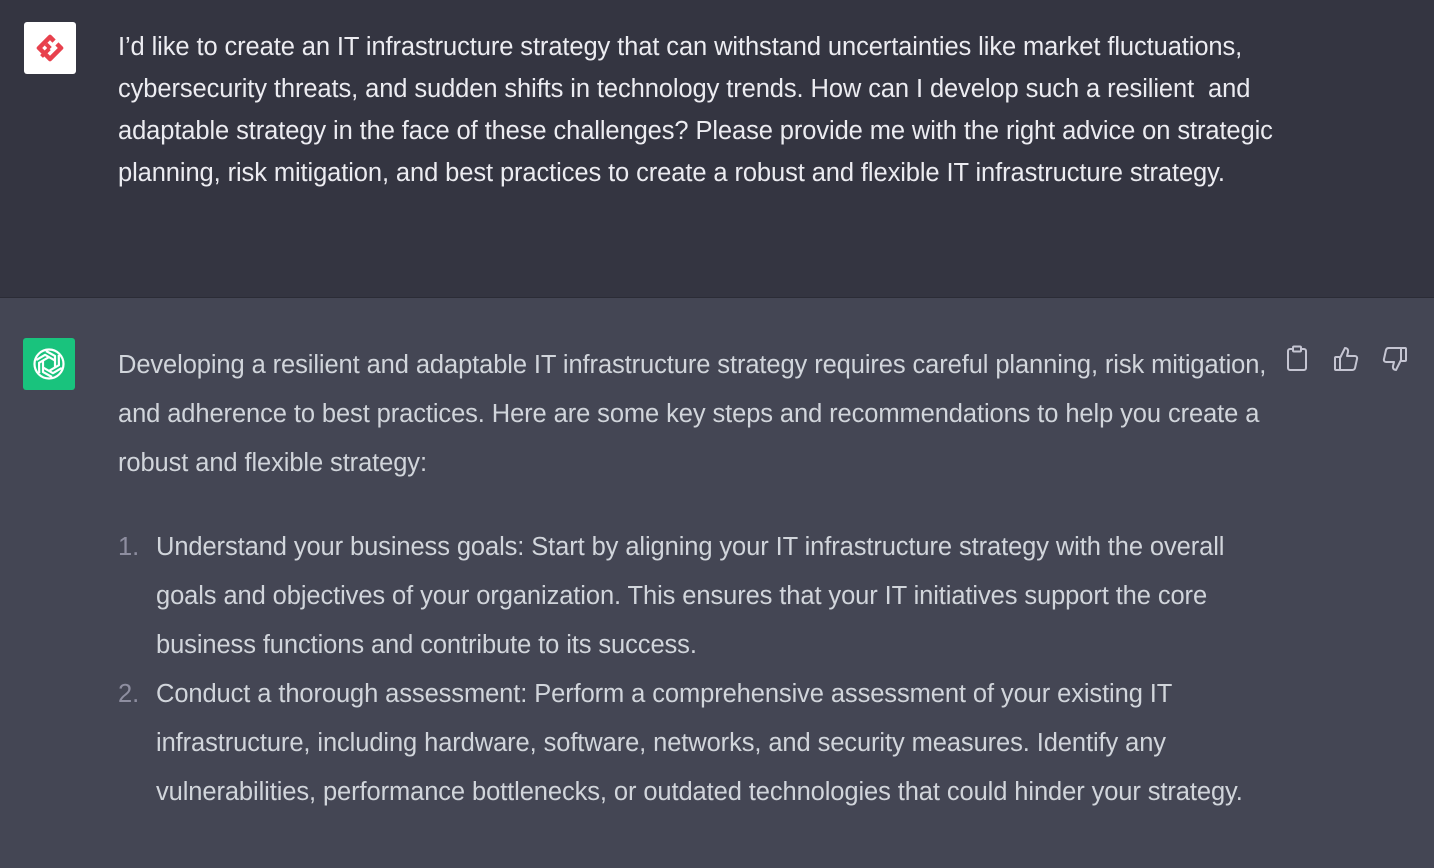  I want to click on thumbs-up-button, so click(1346, 359).